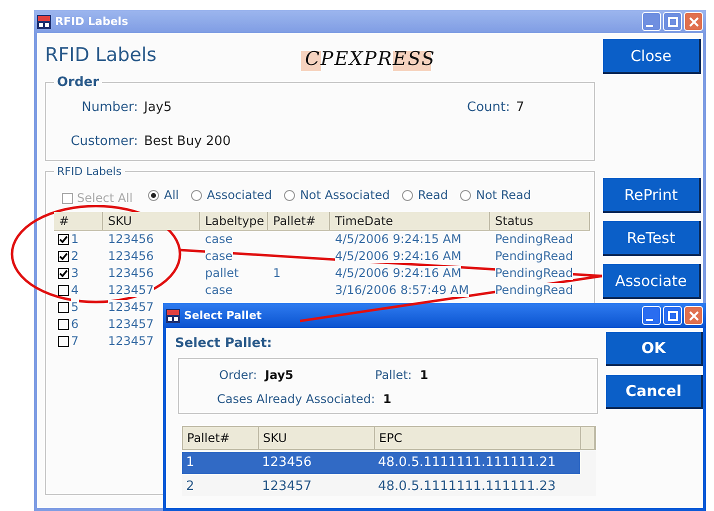 The image size is (714, 511). I want to click on table-cell: case, so click(219, 256).